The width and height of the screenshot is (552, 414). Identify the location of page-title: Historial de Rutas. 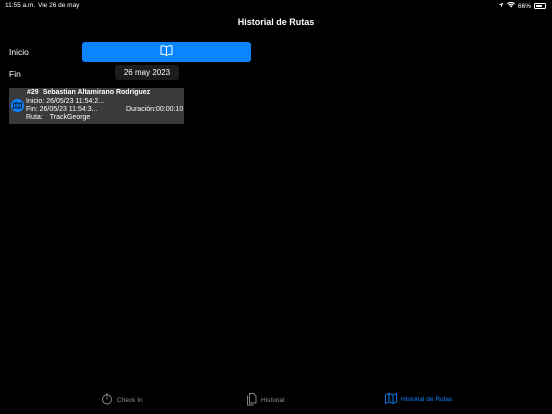
(276, 22).